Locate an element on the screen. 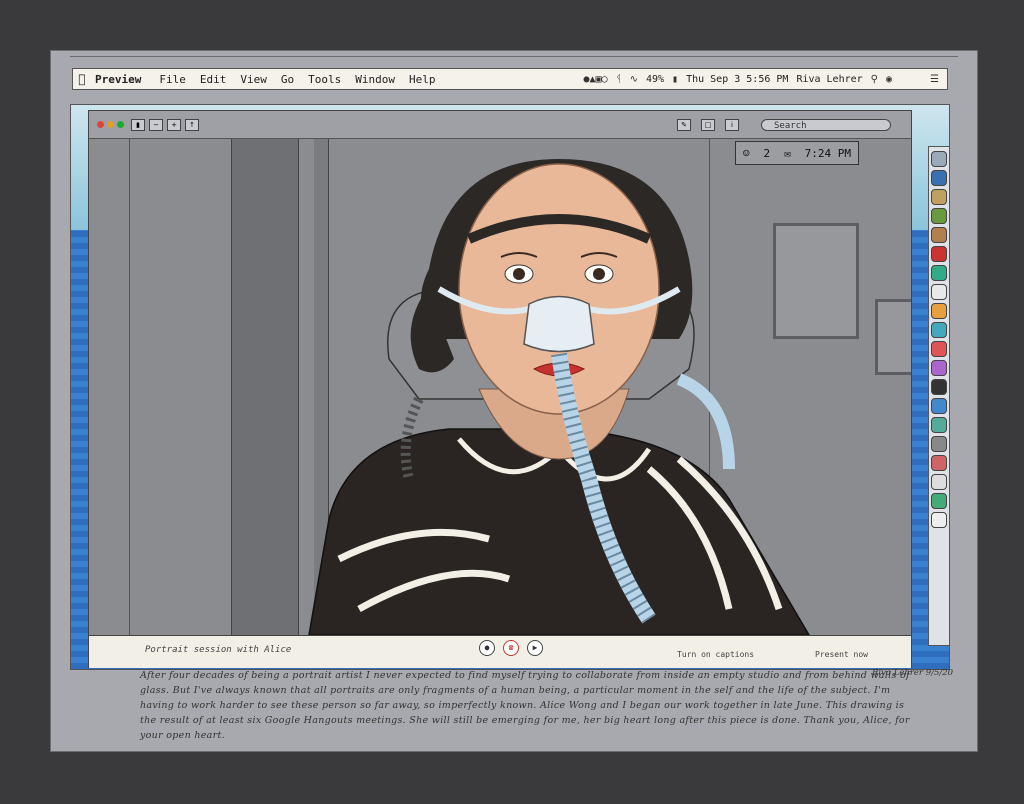 Image resolution: width=1024 pixels, height=804 pixels. left-pupil is located at coordinates (519, 274).